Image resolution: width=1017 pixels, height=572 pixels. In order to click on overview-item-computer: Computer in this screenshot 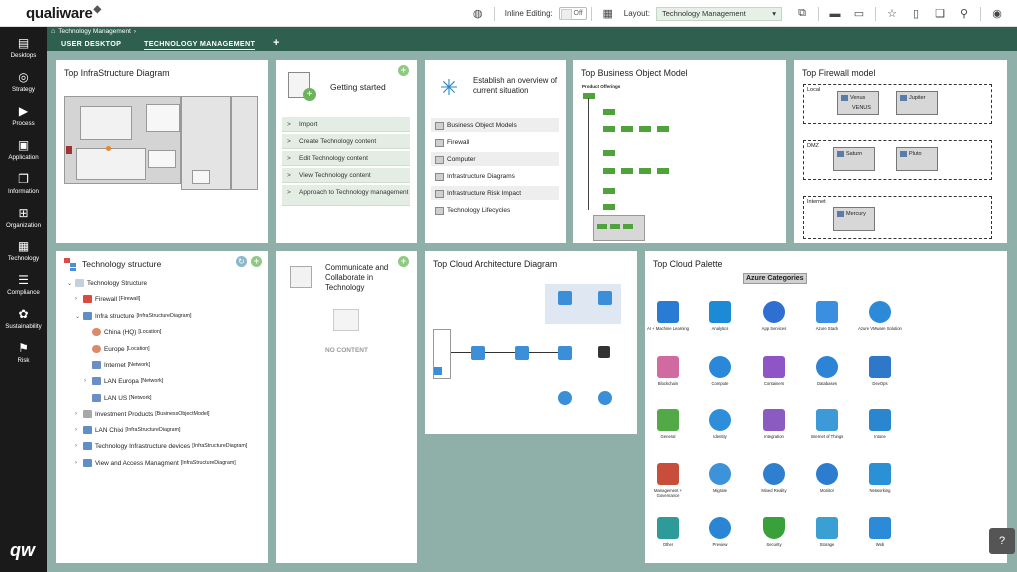, I will do `click(495, 159)`.